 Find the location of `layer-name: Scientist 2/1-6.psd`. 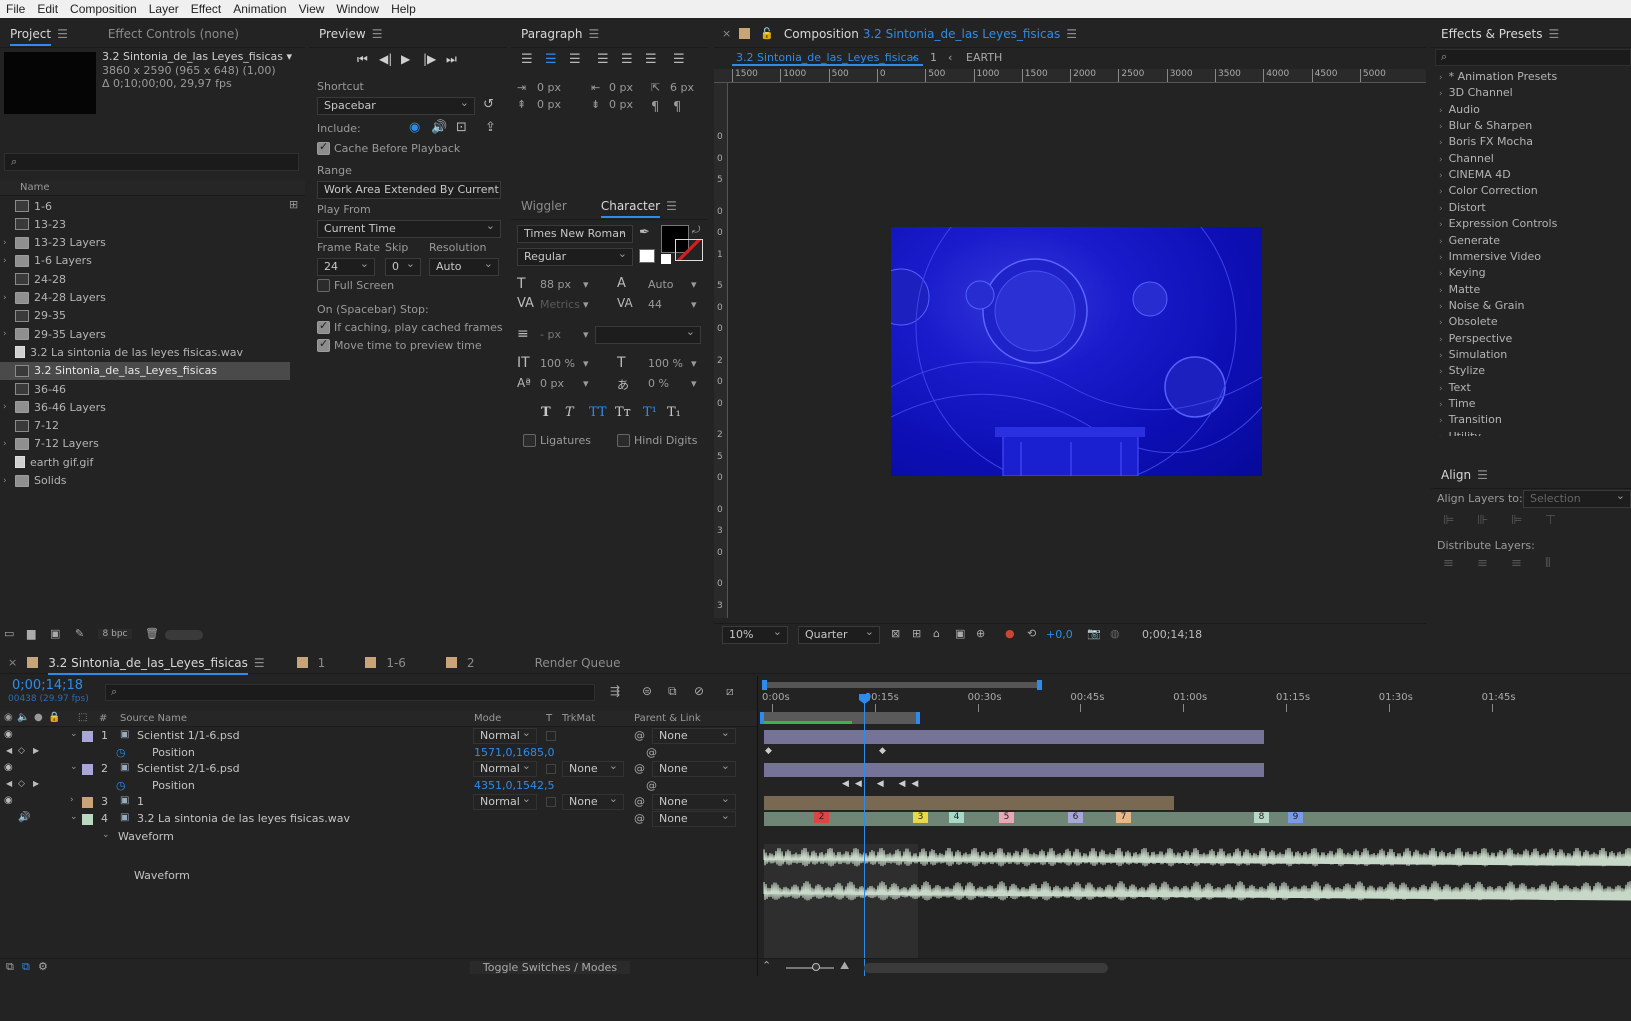

layer-name: Scientist 2/1-6.psd is located at coordinates (188, 768).